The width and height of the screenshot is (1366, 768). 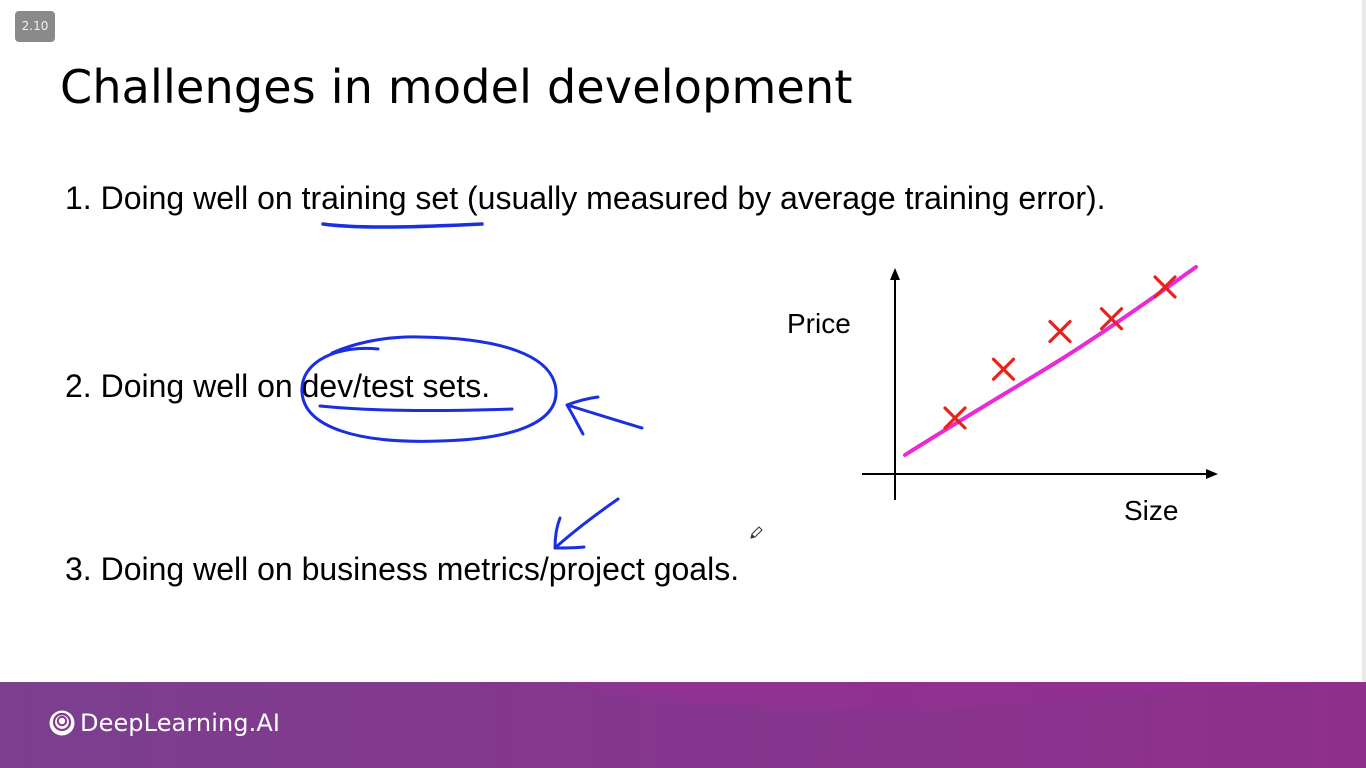 What do you see at coordinates (586, 523) in the screenshot?
I see `arrow-to-business-metrics` at bounding box center [586, 523].